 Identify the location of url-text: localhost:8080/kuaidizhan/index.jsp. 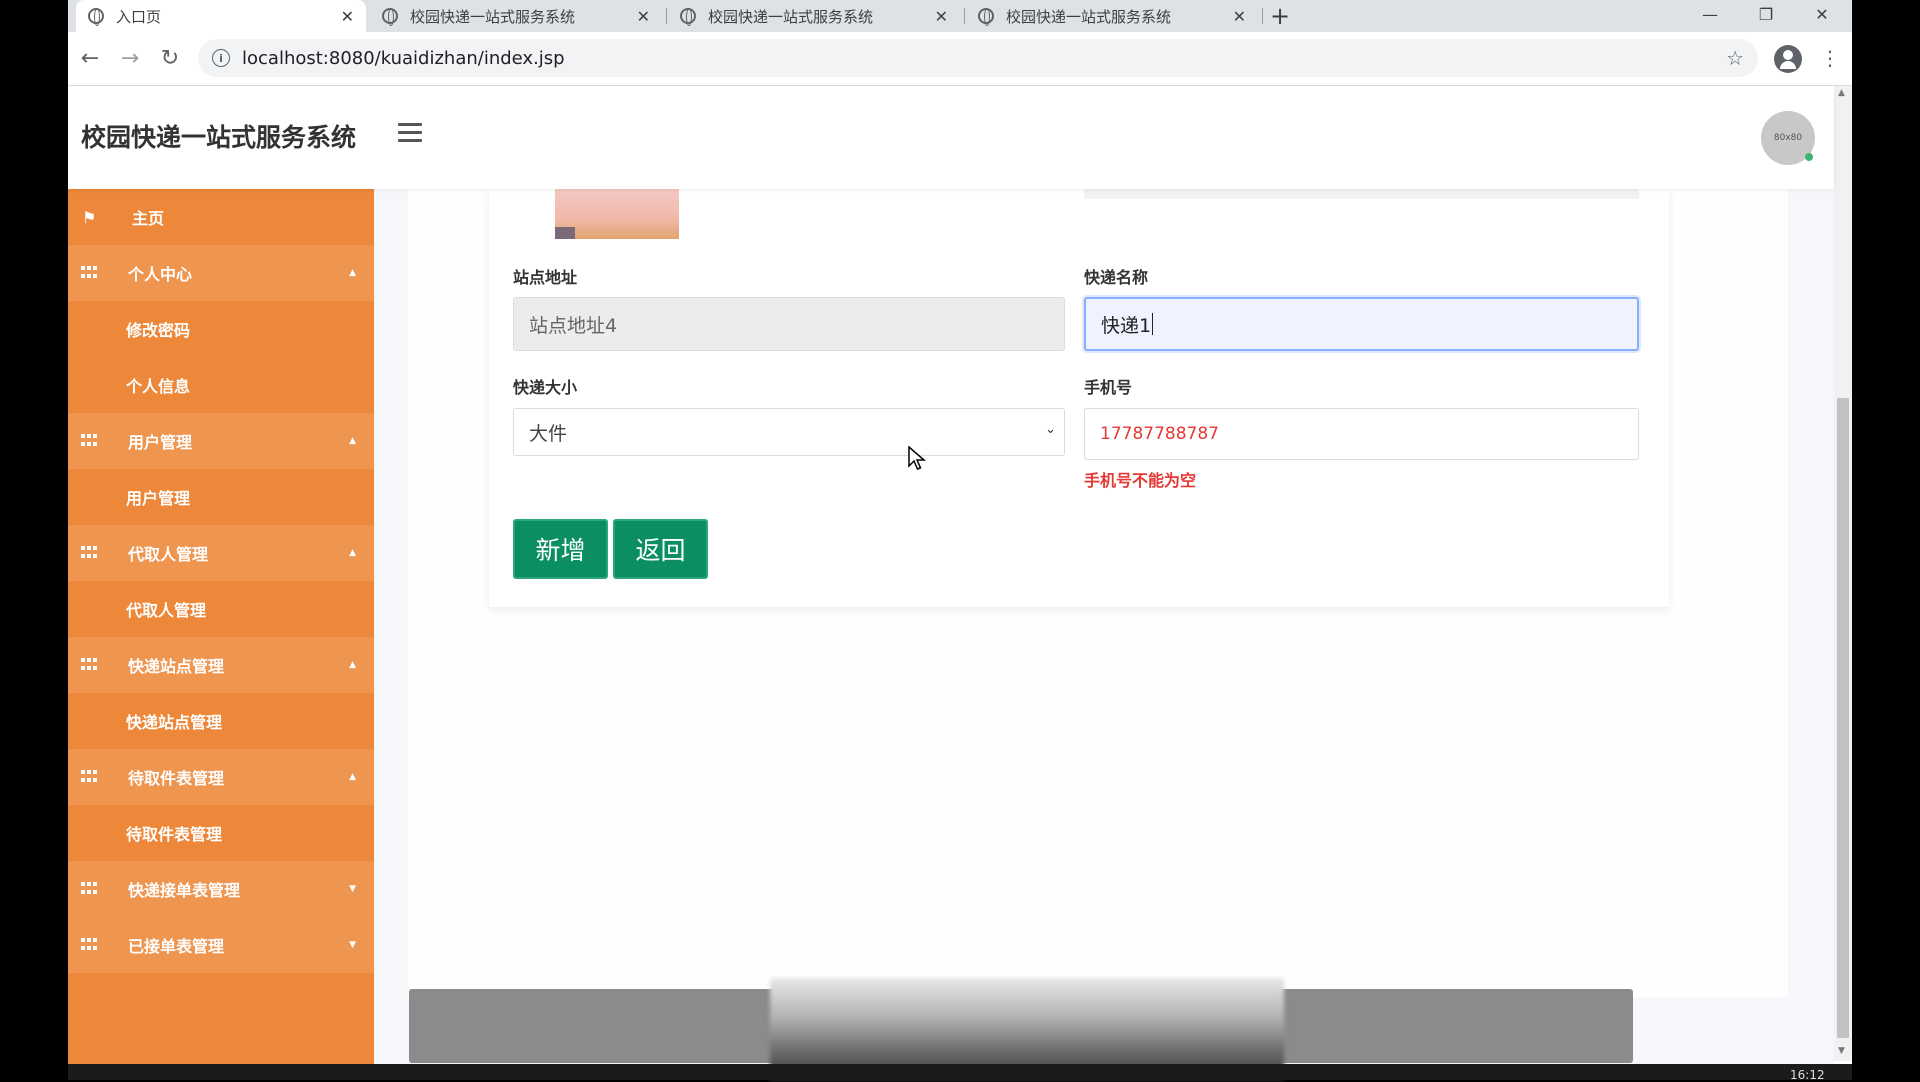
(403, 58).